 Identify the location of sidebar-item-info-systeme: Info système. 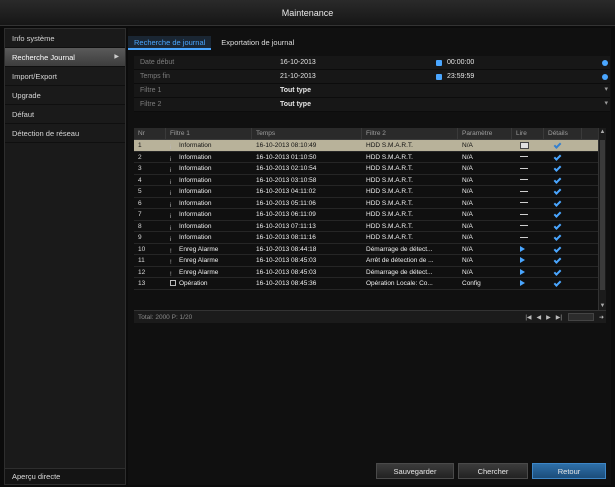
(65, 38).